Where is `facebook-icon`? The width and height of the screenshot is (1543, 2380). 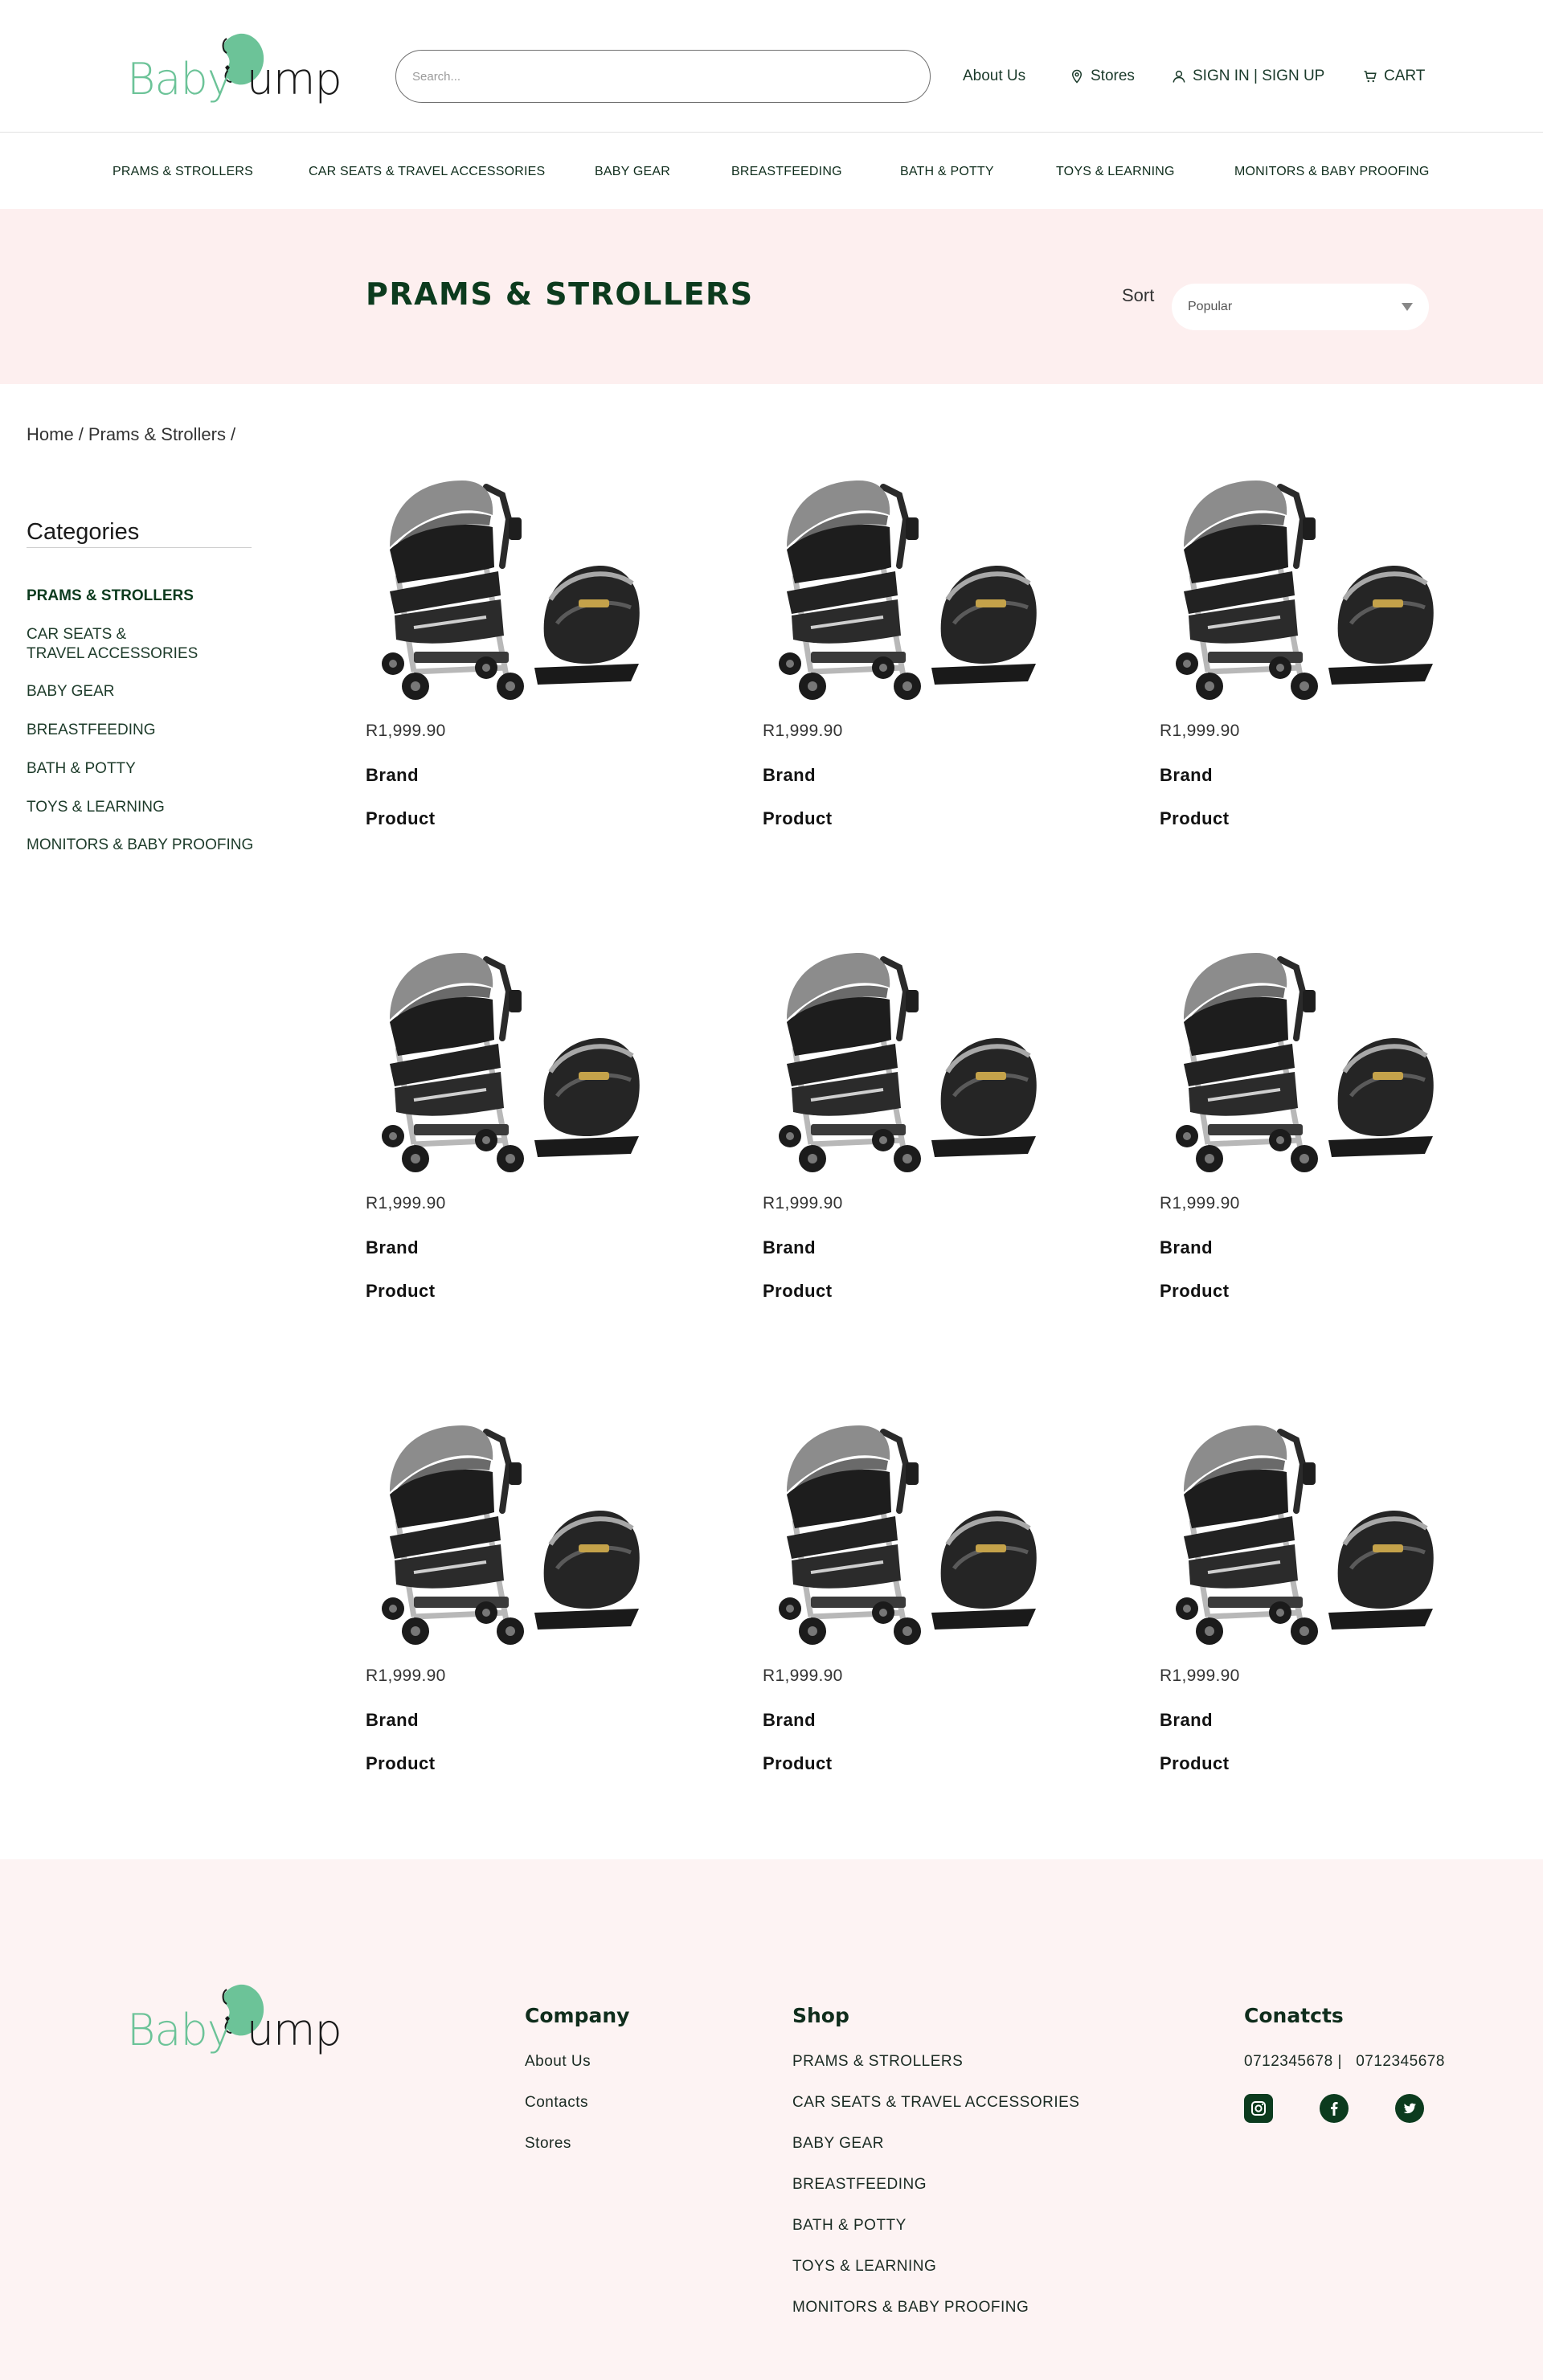
facebook-icon is located at coordinates (1334, 2108).